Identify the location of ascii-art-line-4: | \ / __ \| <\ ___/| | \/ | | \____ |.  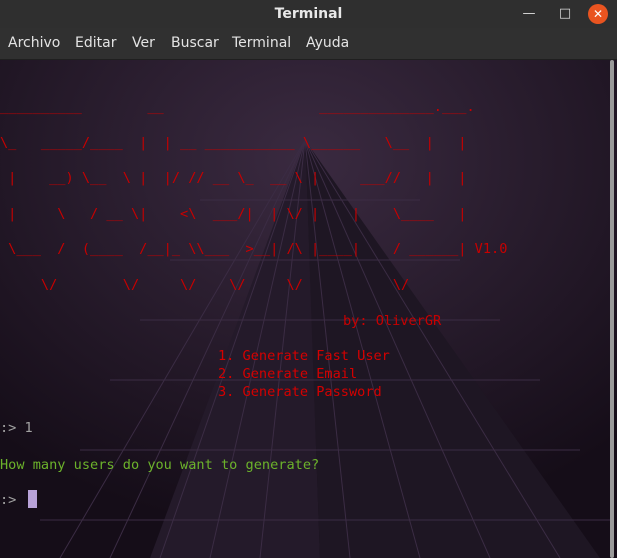
(233, 214).